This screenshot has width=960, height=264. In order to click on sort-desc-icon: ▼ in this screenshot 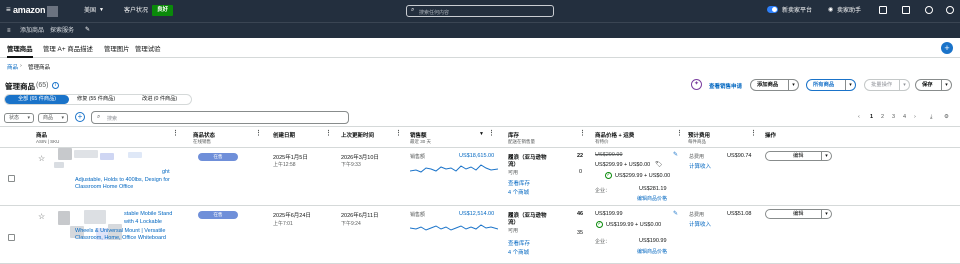, I will do `click(481, 134)`.